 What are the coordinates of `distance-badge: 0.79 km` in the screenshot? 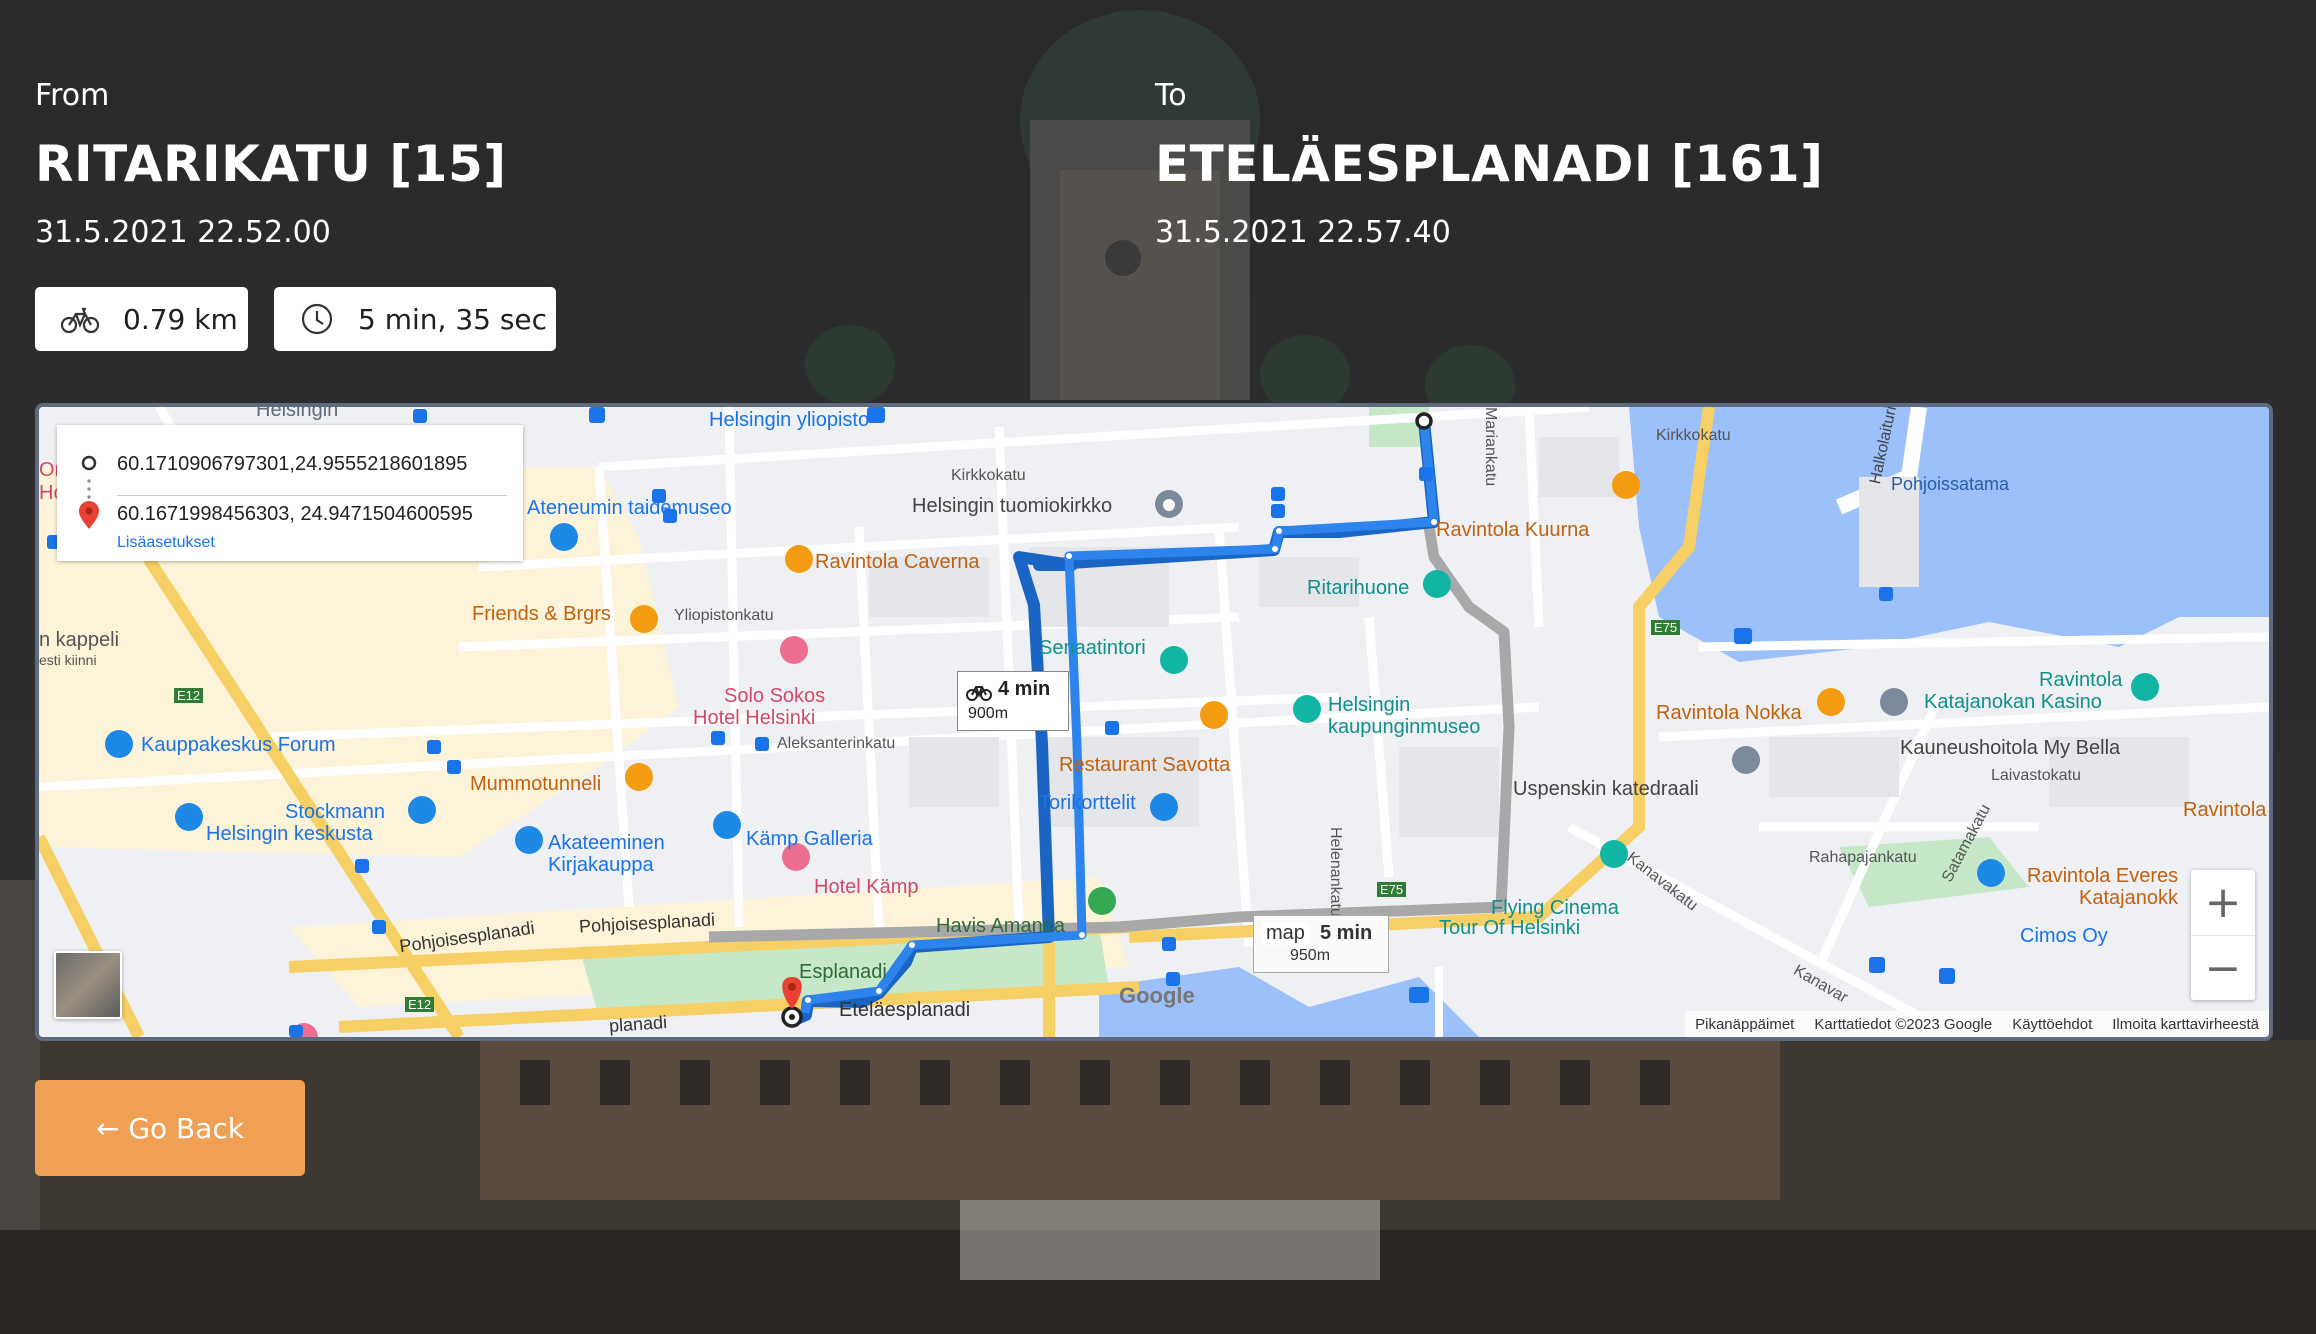 It's located at (141, 319).